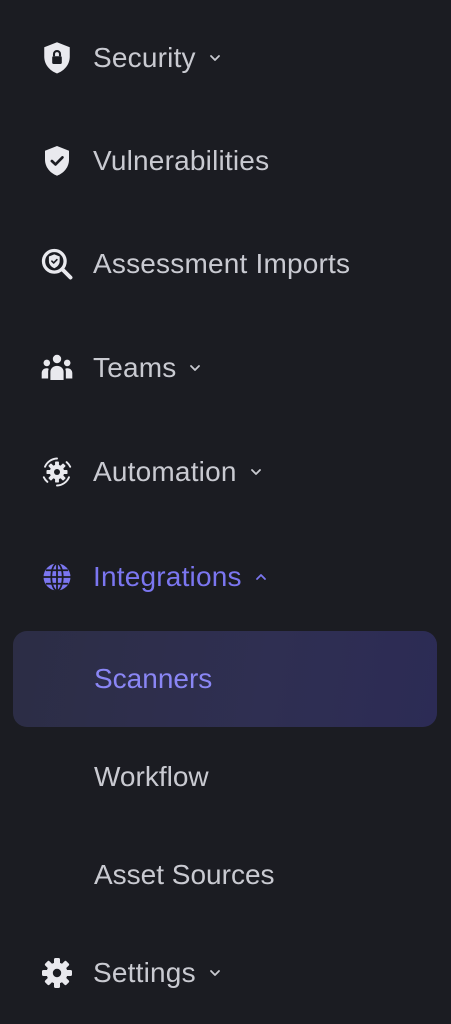 The height and width of the screenshot is (1024, 451). I want to click on shield-check-icon, so click(57, 161).